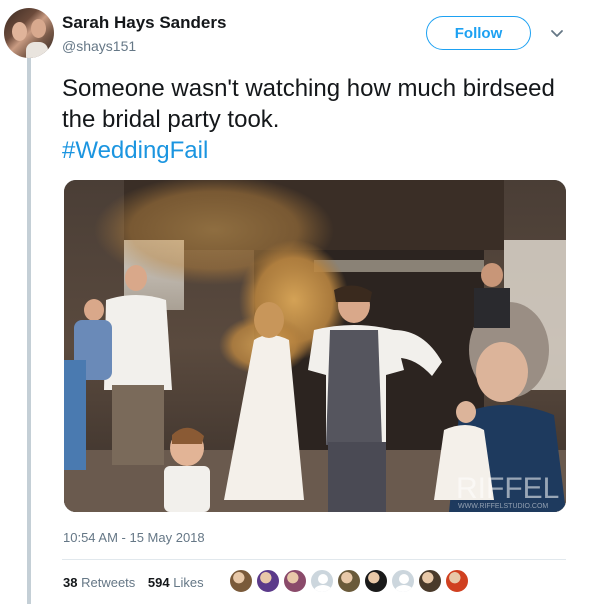 The width and height of the screenshot is (597, 604). Describe the element at coordinates (135, 150) in the screenshot. I see `hashtag-link: #WeddingFail` at that location.